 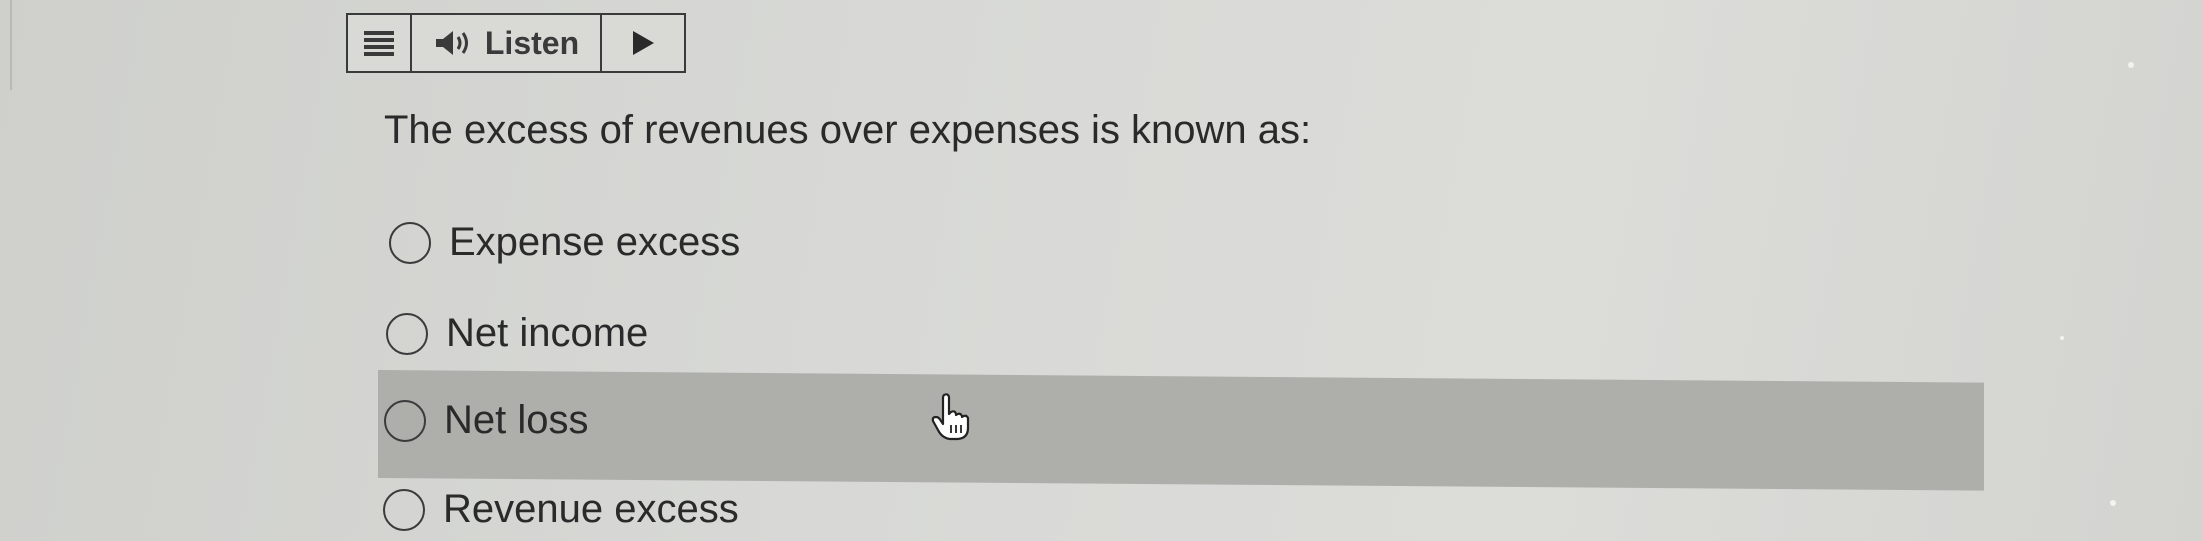 I want to click on option-revenue-excess: Revenue excess, so click(x=561, y=509).